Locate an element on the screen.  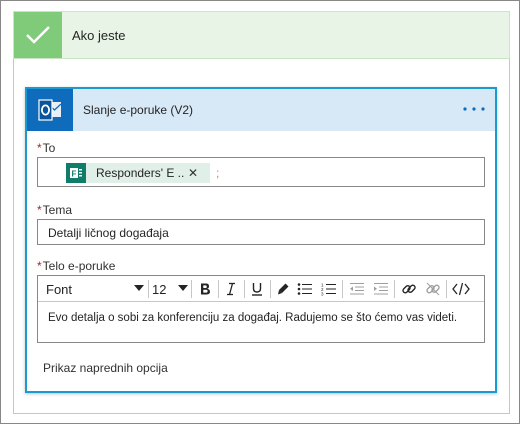
decrease-indent-icon is located at coordinates (357, 289).